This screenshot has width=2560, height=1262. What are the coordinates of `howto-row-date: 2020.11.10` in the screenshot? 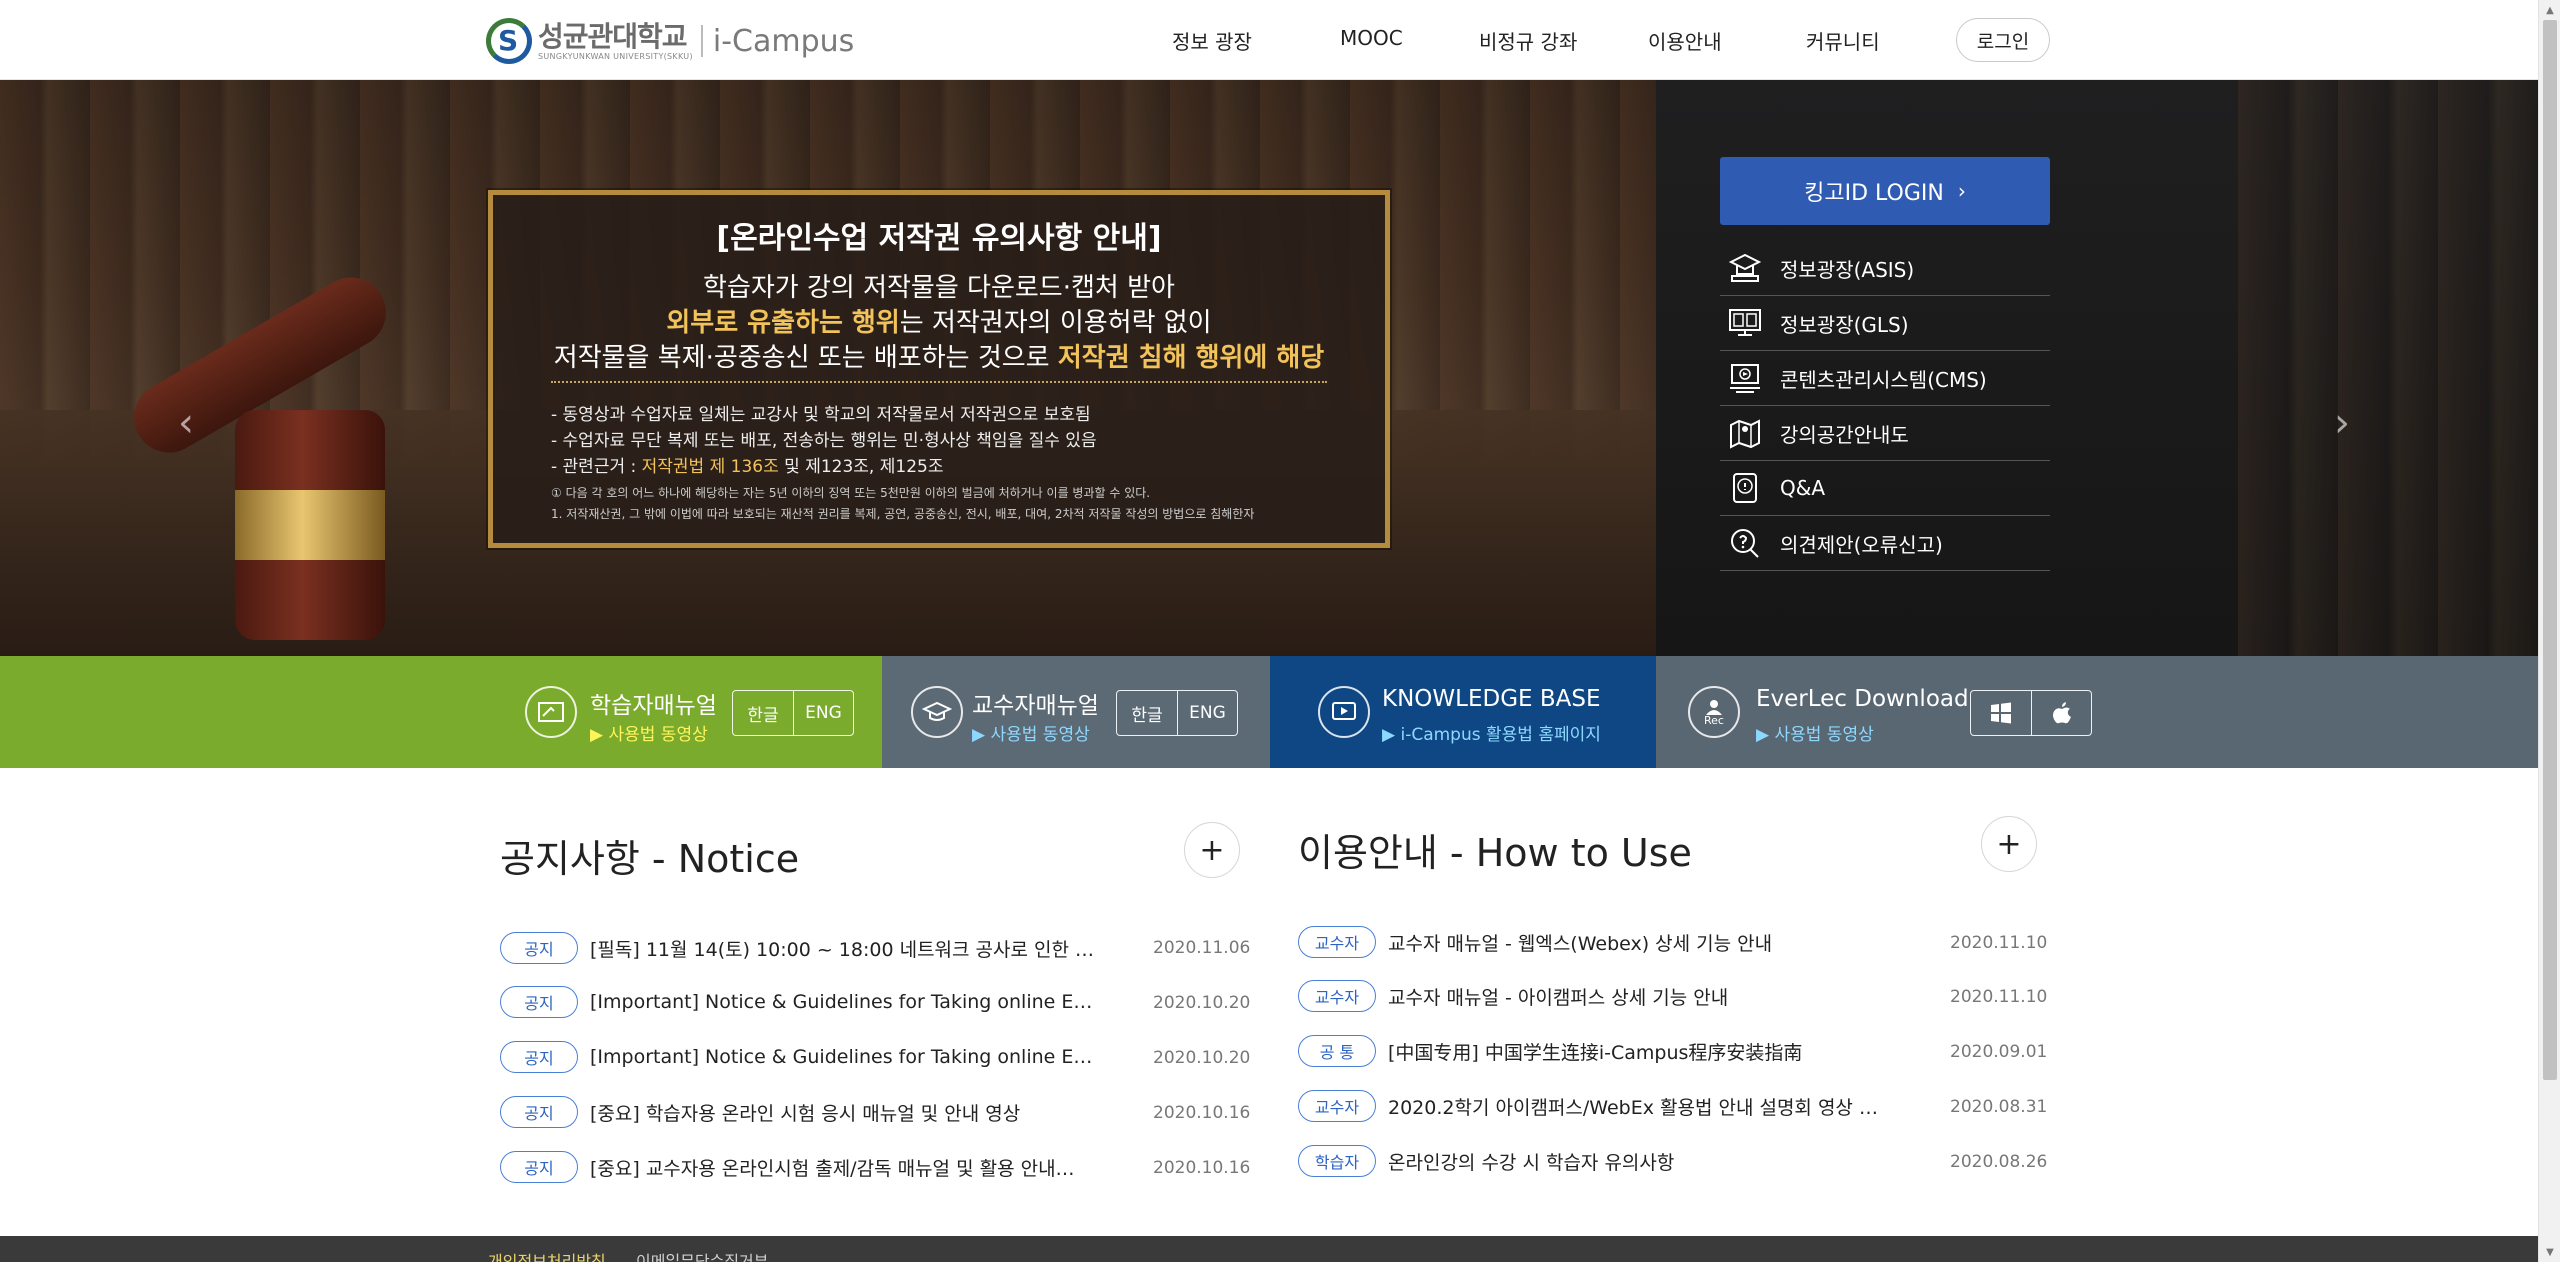 It's located at (1999, 943).